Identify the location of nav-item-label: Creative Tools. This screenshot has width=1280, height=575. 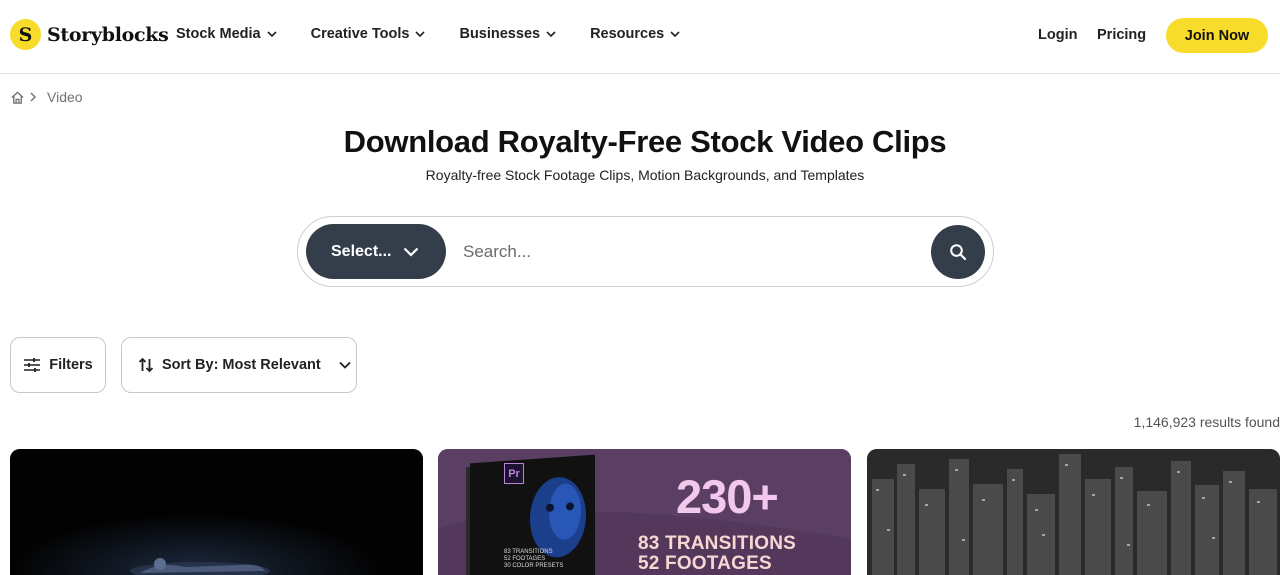
(360, 34).